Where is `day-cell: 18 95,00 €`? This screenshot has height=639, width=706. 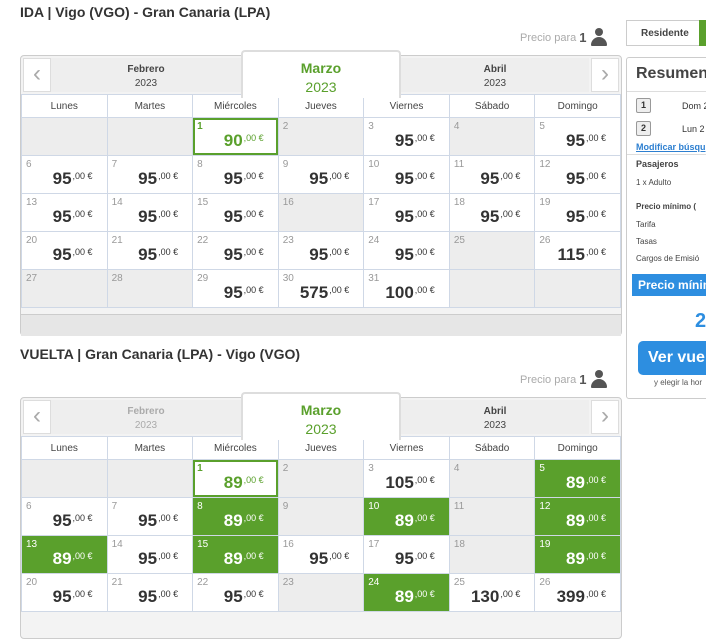
day-cell: 18 95,00 € is located at coordinates (492, 212).